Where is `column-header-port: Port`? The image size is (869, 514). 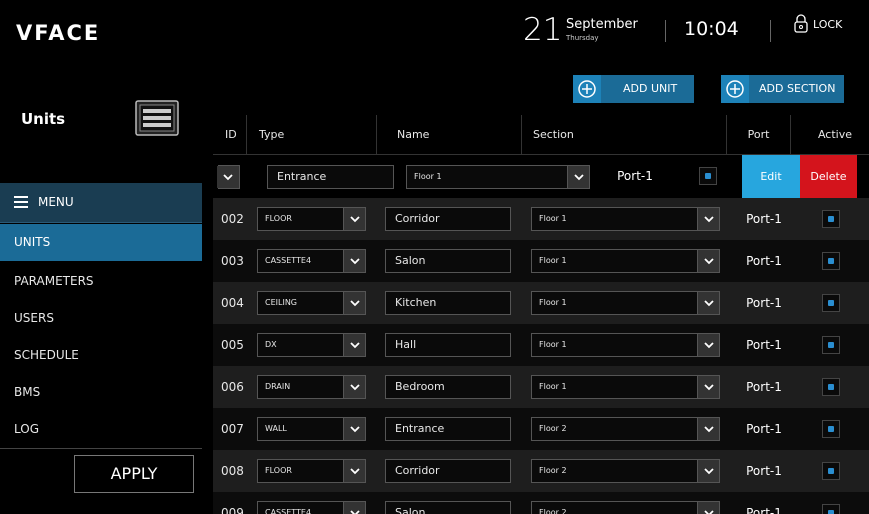
column-header-port: Port is located at coordinates (758, 135).